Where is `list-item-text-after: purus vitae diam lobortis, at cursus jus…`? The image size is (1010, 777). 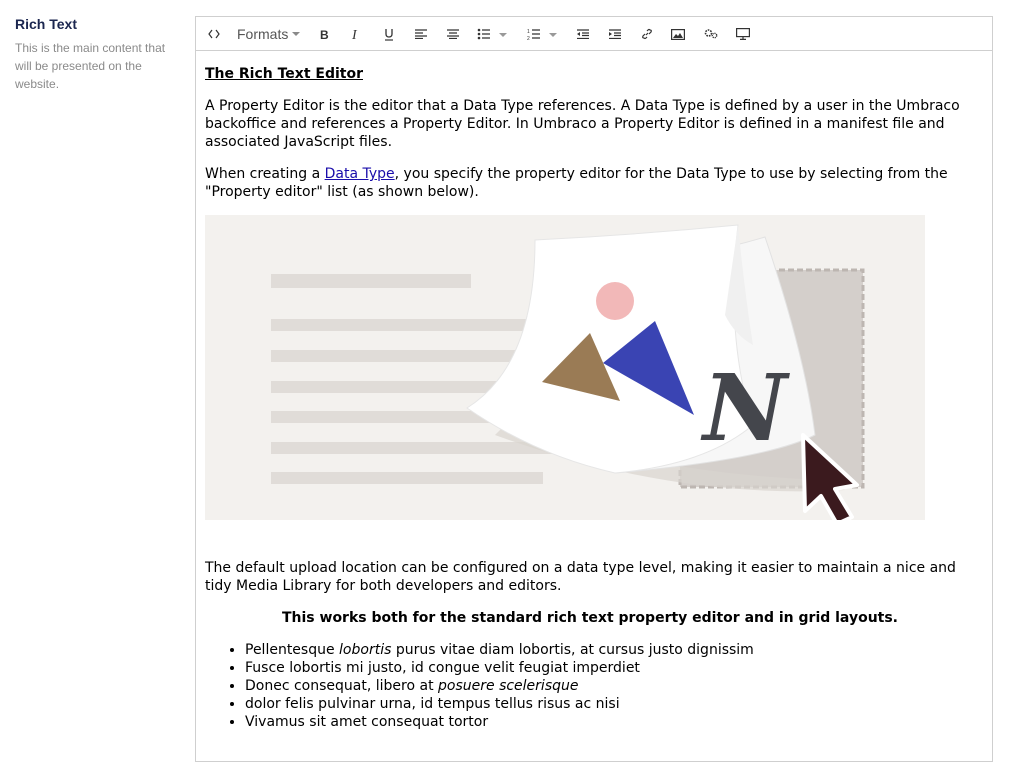
list-item-text-after: purus vitae diam lobortis, at cursus jus… is located at coordinates (572, 650).